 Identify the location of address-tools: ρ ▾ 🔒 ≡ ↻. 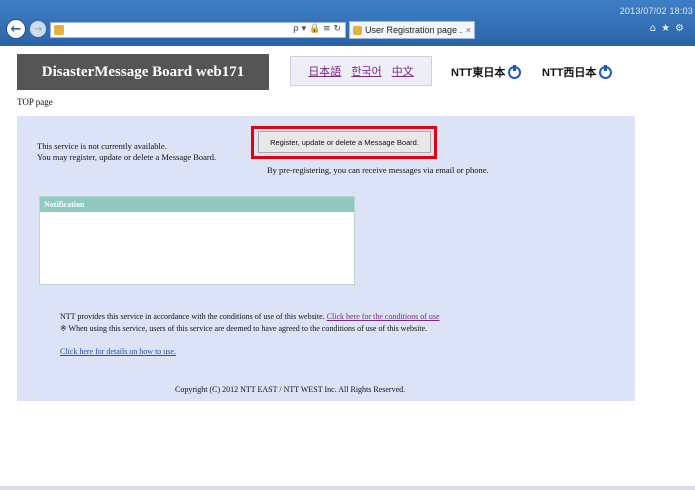
(317, 29).